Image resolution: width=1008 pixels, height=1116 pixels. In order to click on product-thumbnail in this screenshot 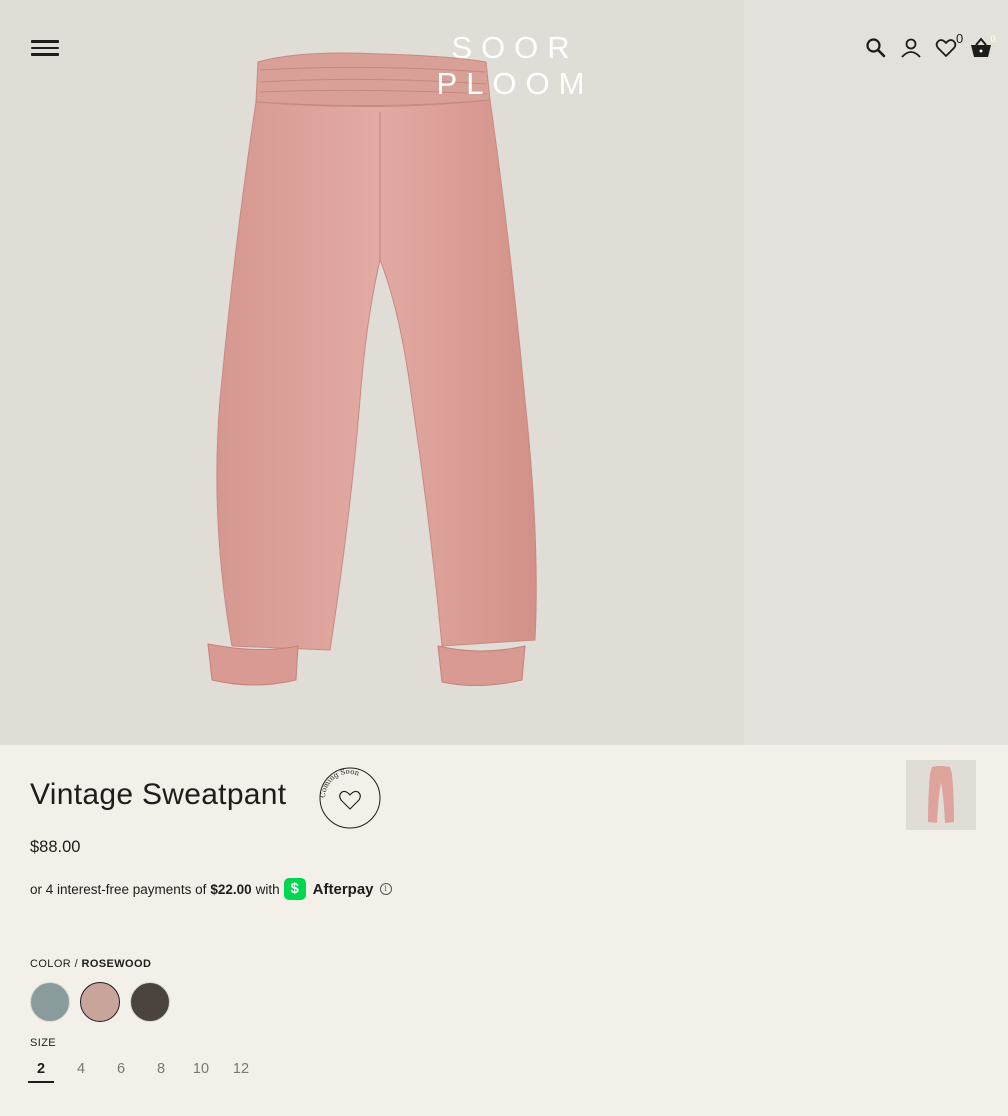, I will do `click(941, 795)`.